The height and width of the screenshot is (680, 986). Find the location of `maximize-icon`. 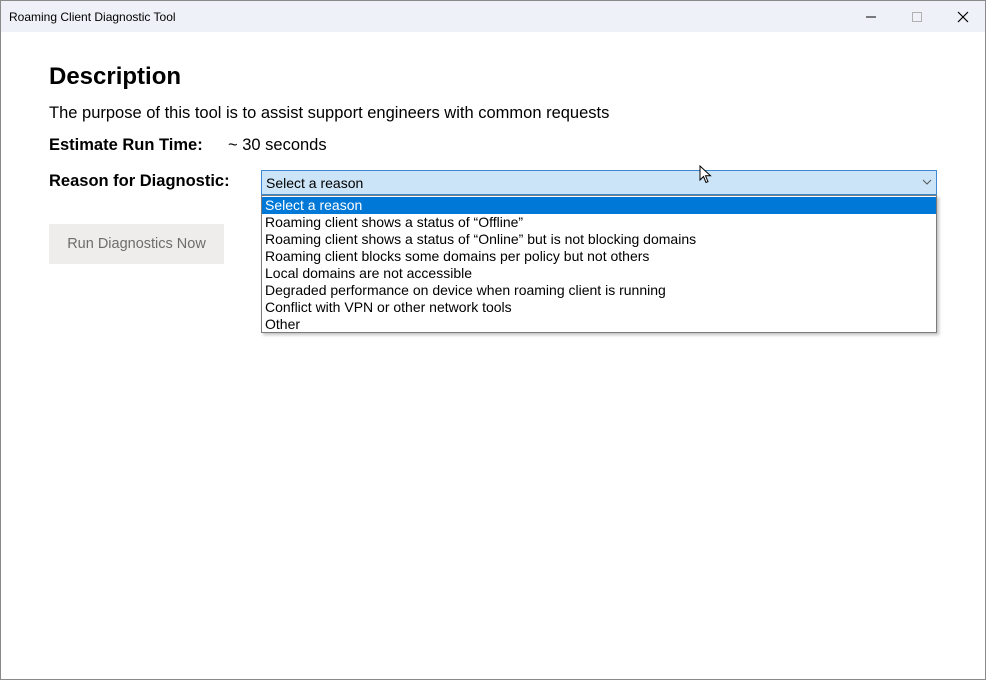

maximize-icon is located at coordinates (917, 17).